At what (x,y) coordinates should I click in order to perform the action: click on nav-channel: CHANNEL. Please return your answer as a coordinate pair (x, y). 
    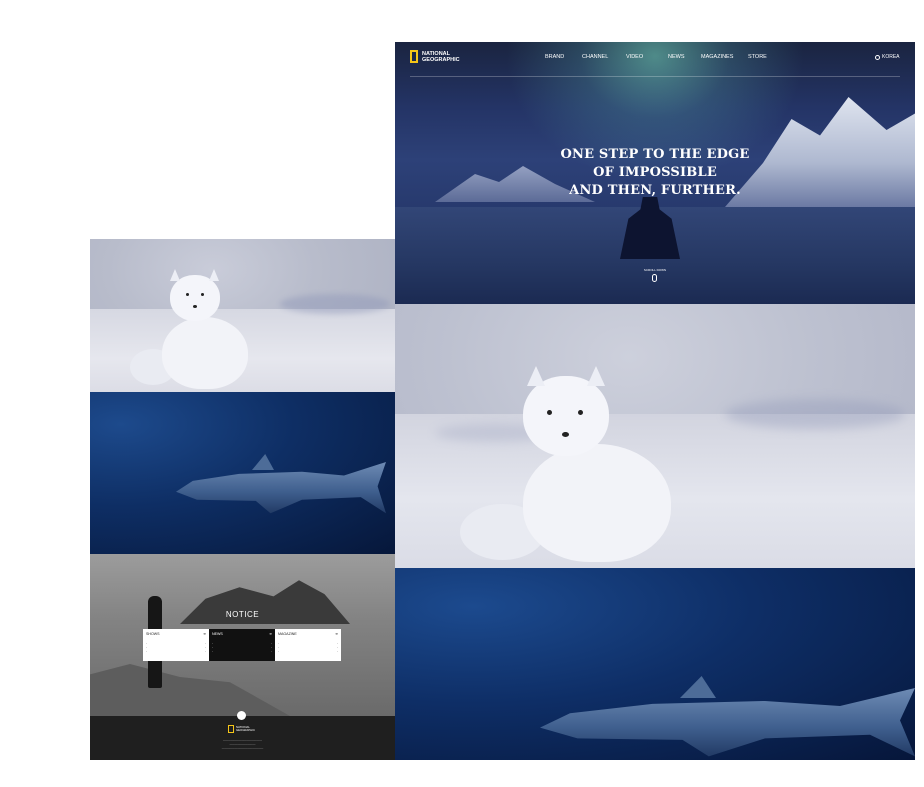
    Looking at the image, I should click on (595, 57).